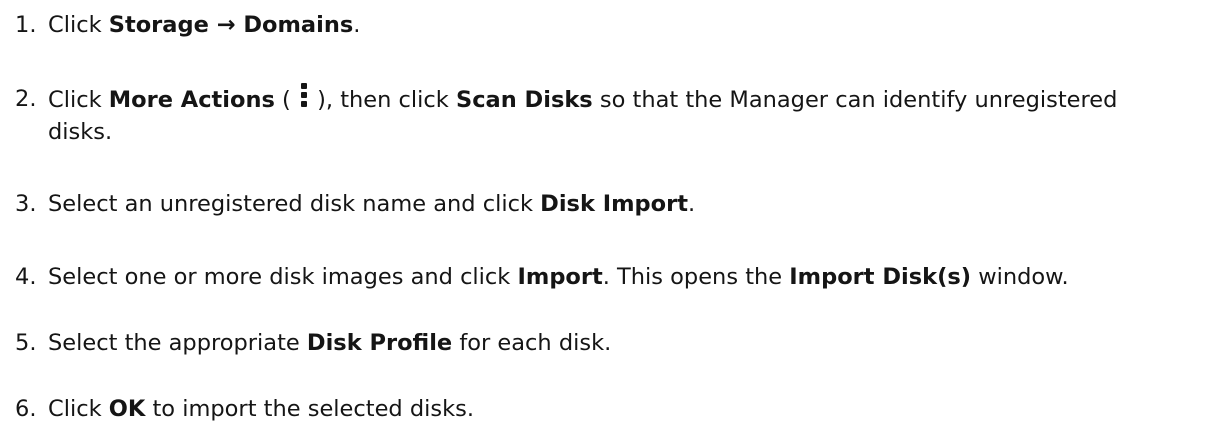 This screenshot has height=429, width=1213. What do you see at coordinates (524, 100) in the screenshot?
I see `scan-disks-label: Scan Disks` at bounding box center [524, 100].